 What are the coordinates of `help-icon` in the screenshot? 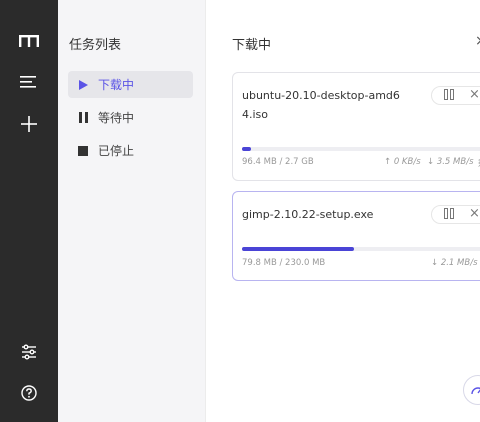 It's located at (29, 393).